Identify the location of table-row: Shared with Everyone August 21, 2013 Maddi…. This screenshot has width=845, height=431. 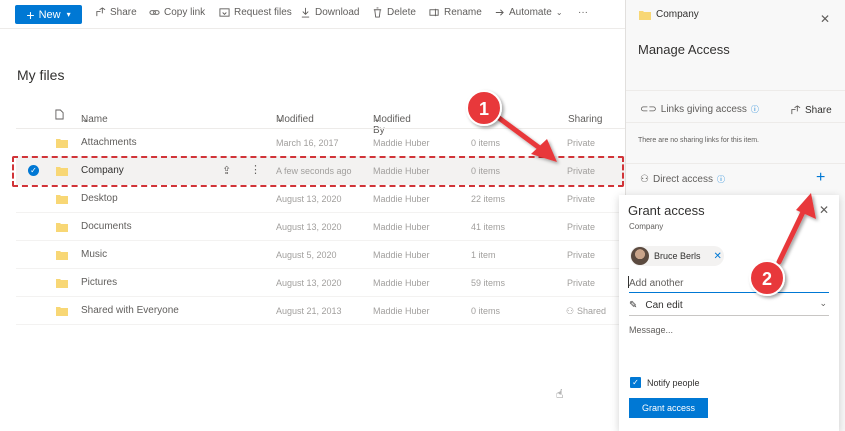
(320, 311).